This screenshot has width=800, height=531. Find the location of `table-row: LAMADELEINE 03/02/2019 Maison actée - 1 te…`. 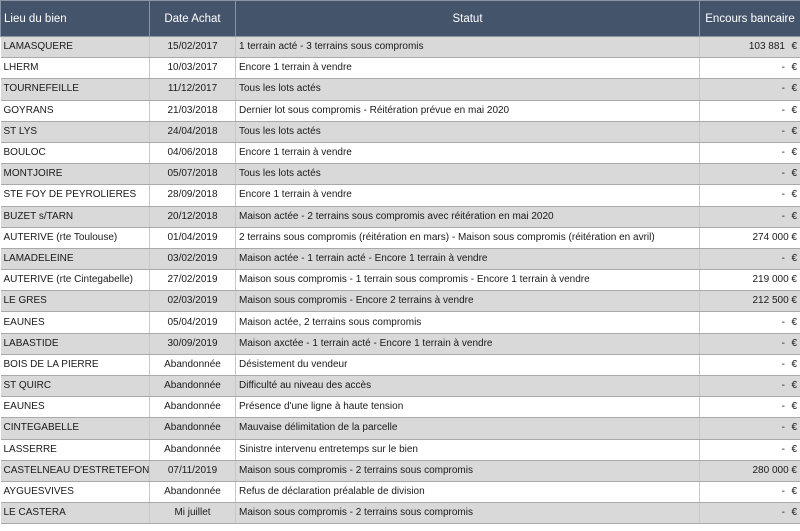

table-row: LAMADELEINE 03/02/2019 Maison actée - 1 te… is located at coordinates (400, 259).